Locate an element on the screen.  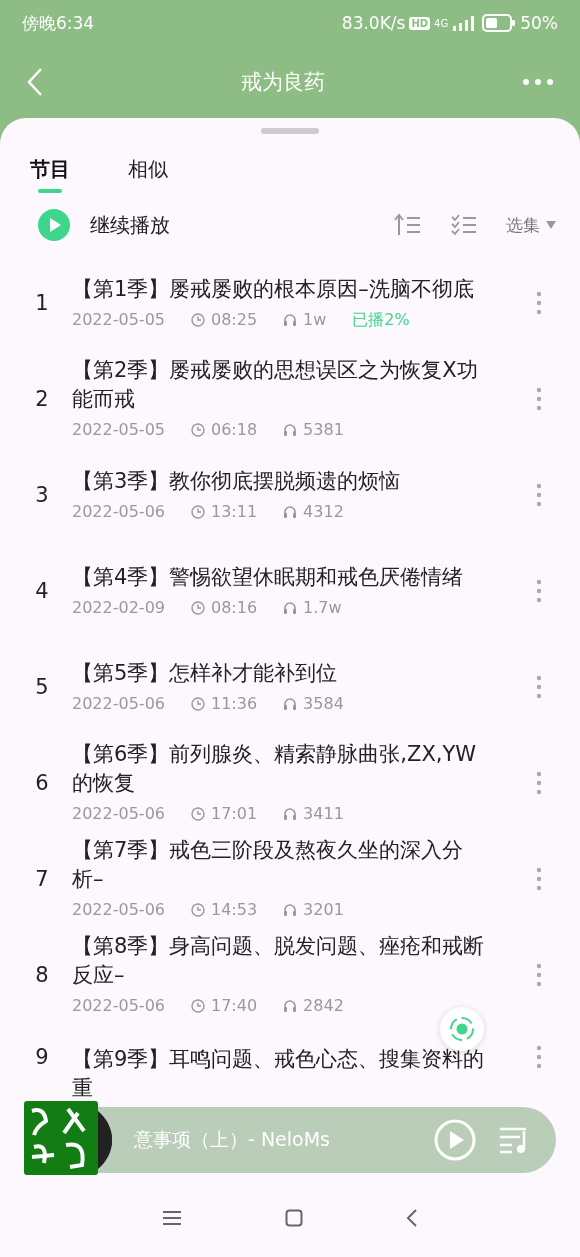
episode-duration: 06:18 is located at coordinates (234, 430).